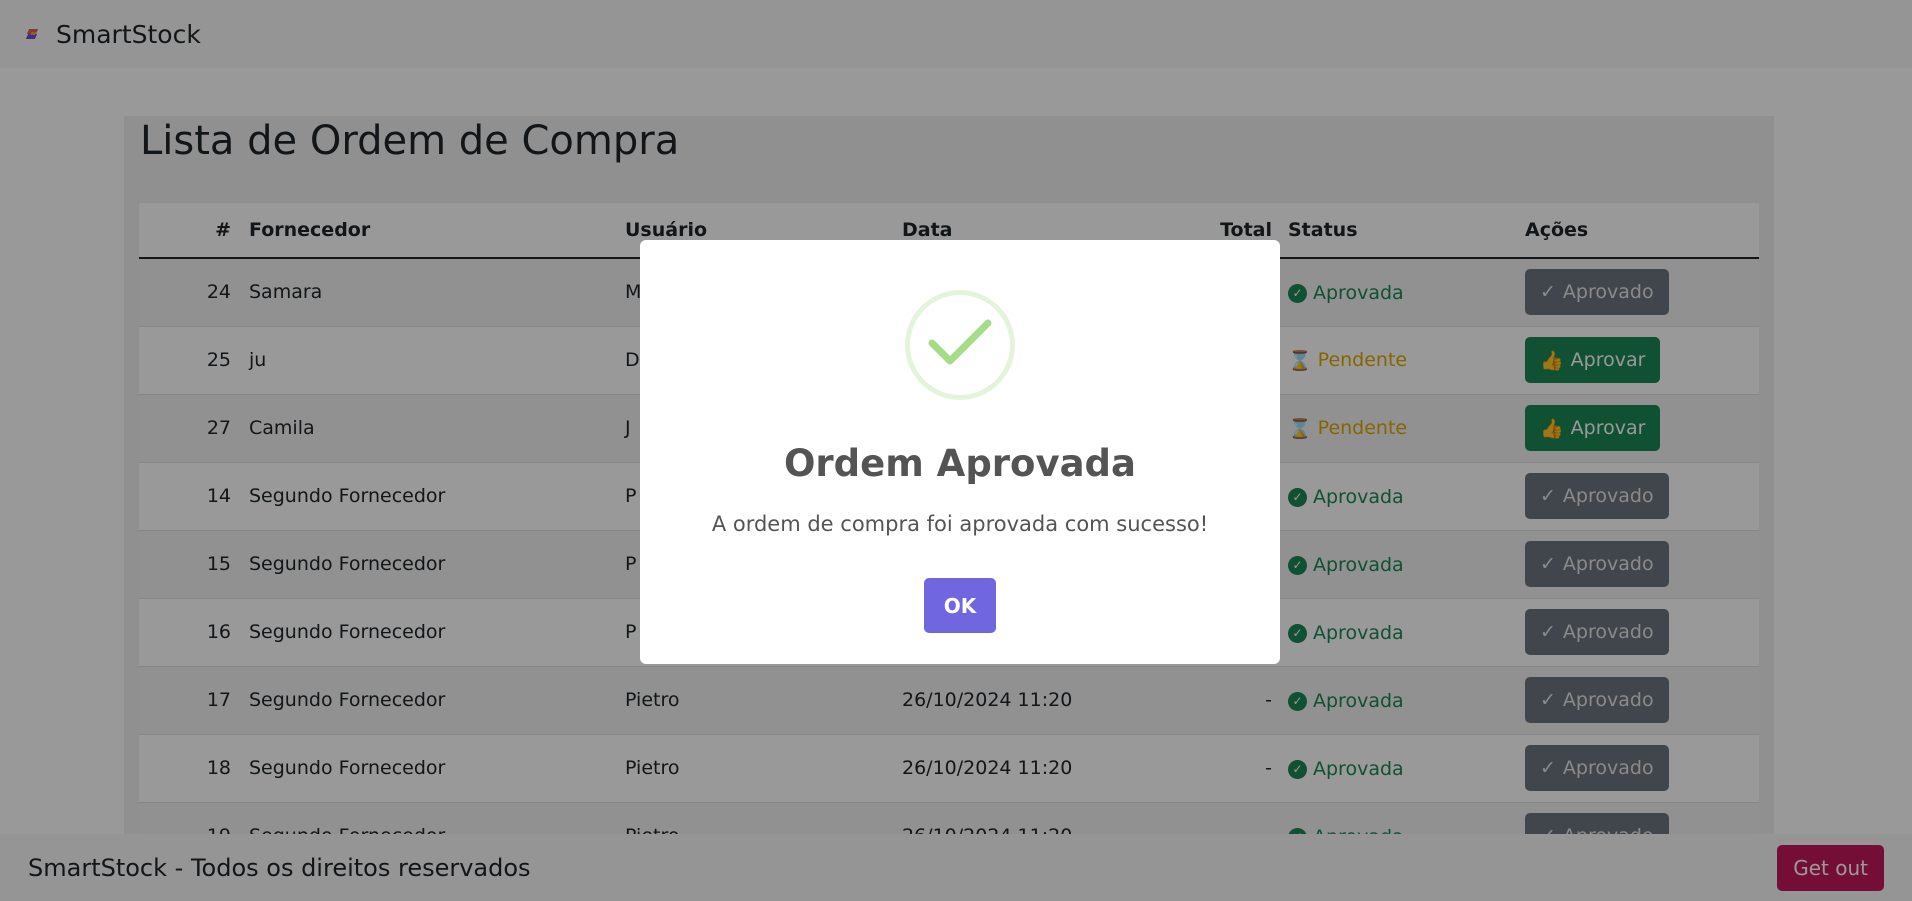 Image resolution: width=1912 pixels, height=901 pixels. What do you see at coordinates (960, 605) in the screenshot?
I see `dialog-ok-button: OK` at bounding box center [960, 605].